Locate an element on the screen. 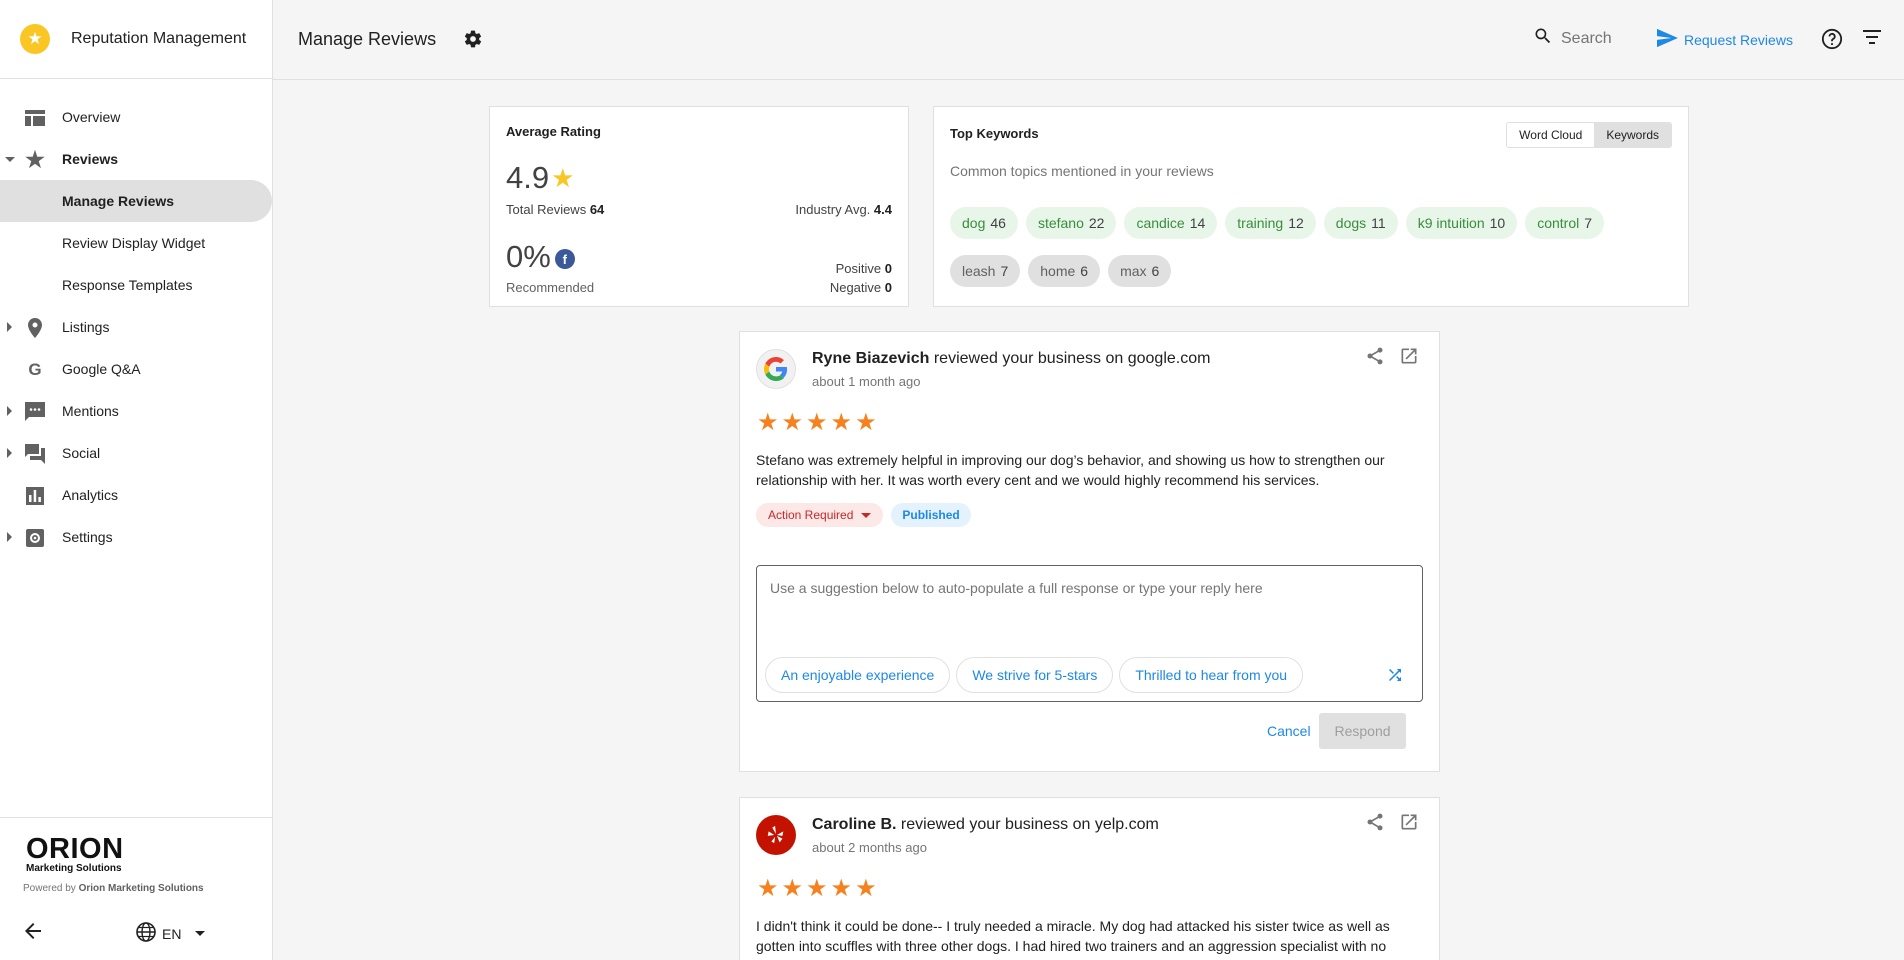  toggle-word-cloud: Word Cloud is located at coordinates (1550, 135).